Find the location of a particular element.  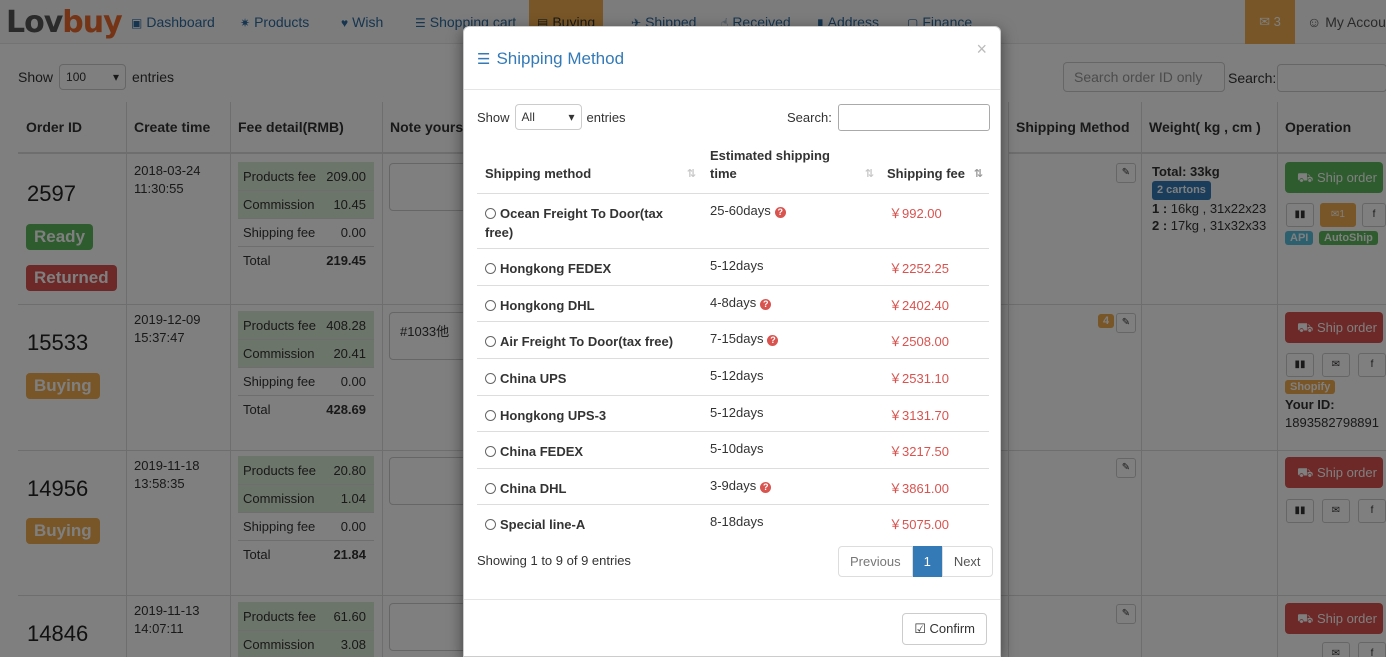

previous-page-button: Previous is located at coordinates (875, 561).